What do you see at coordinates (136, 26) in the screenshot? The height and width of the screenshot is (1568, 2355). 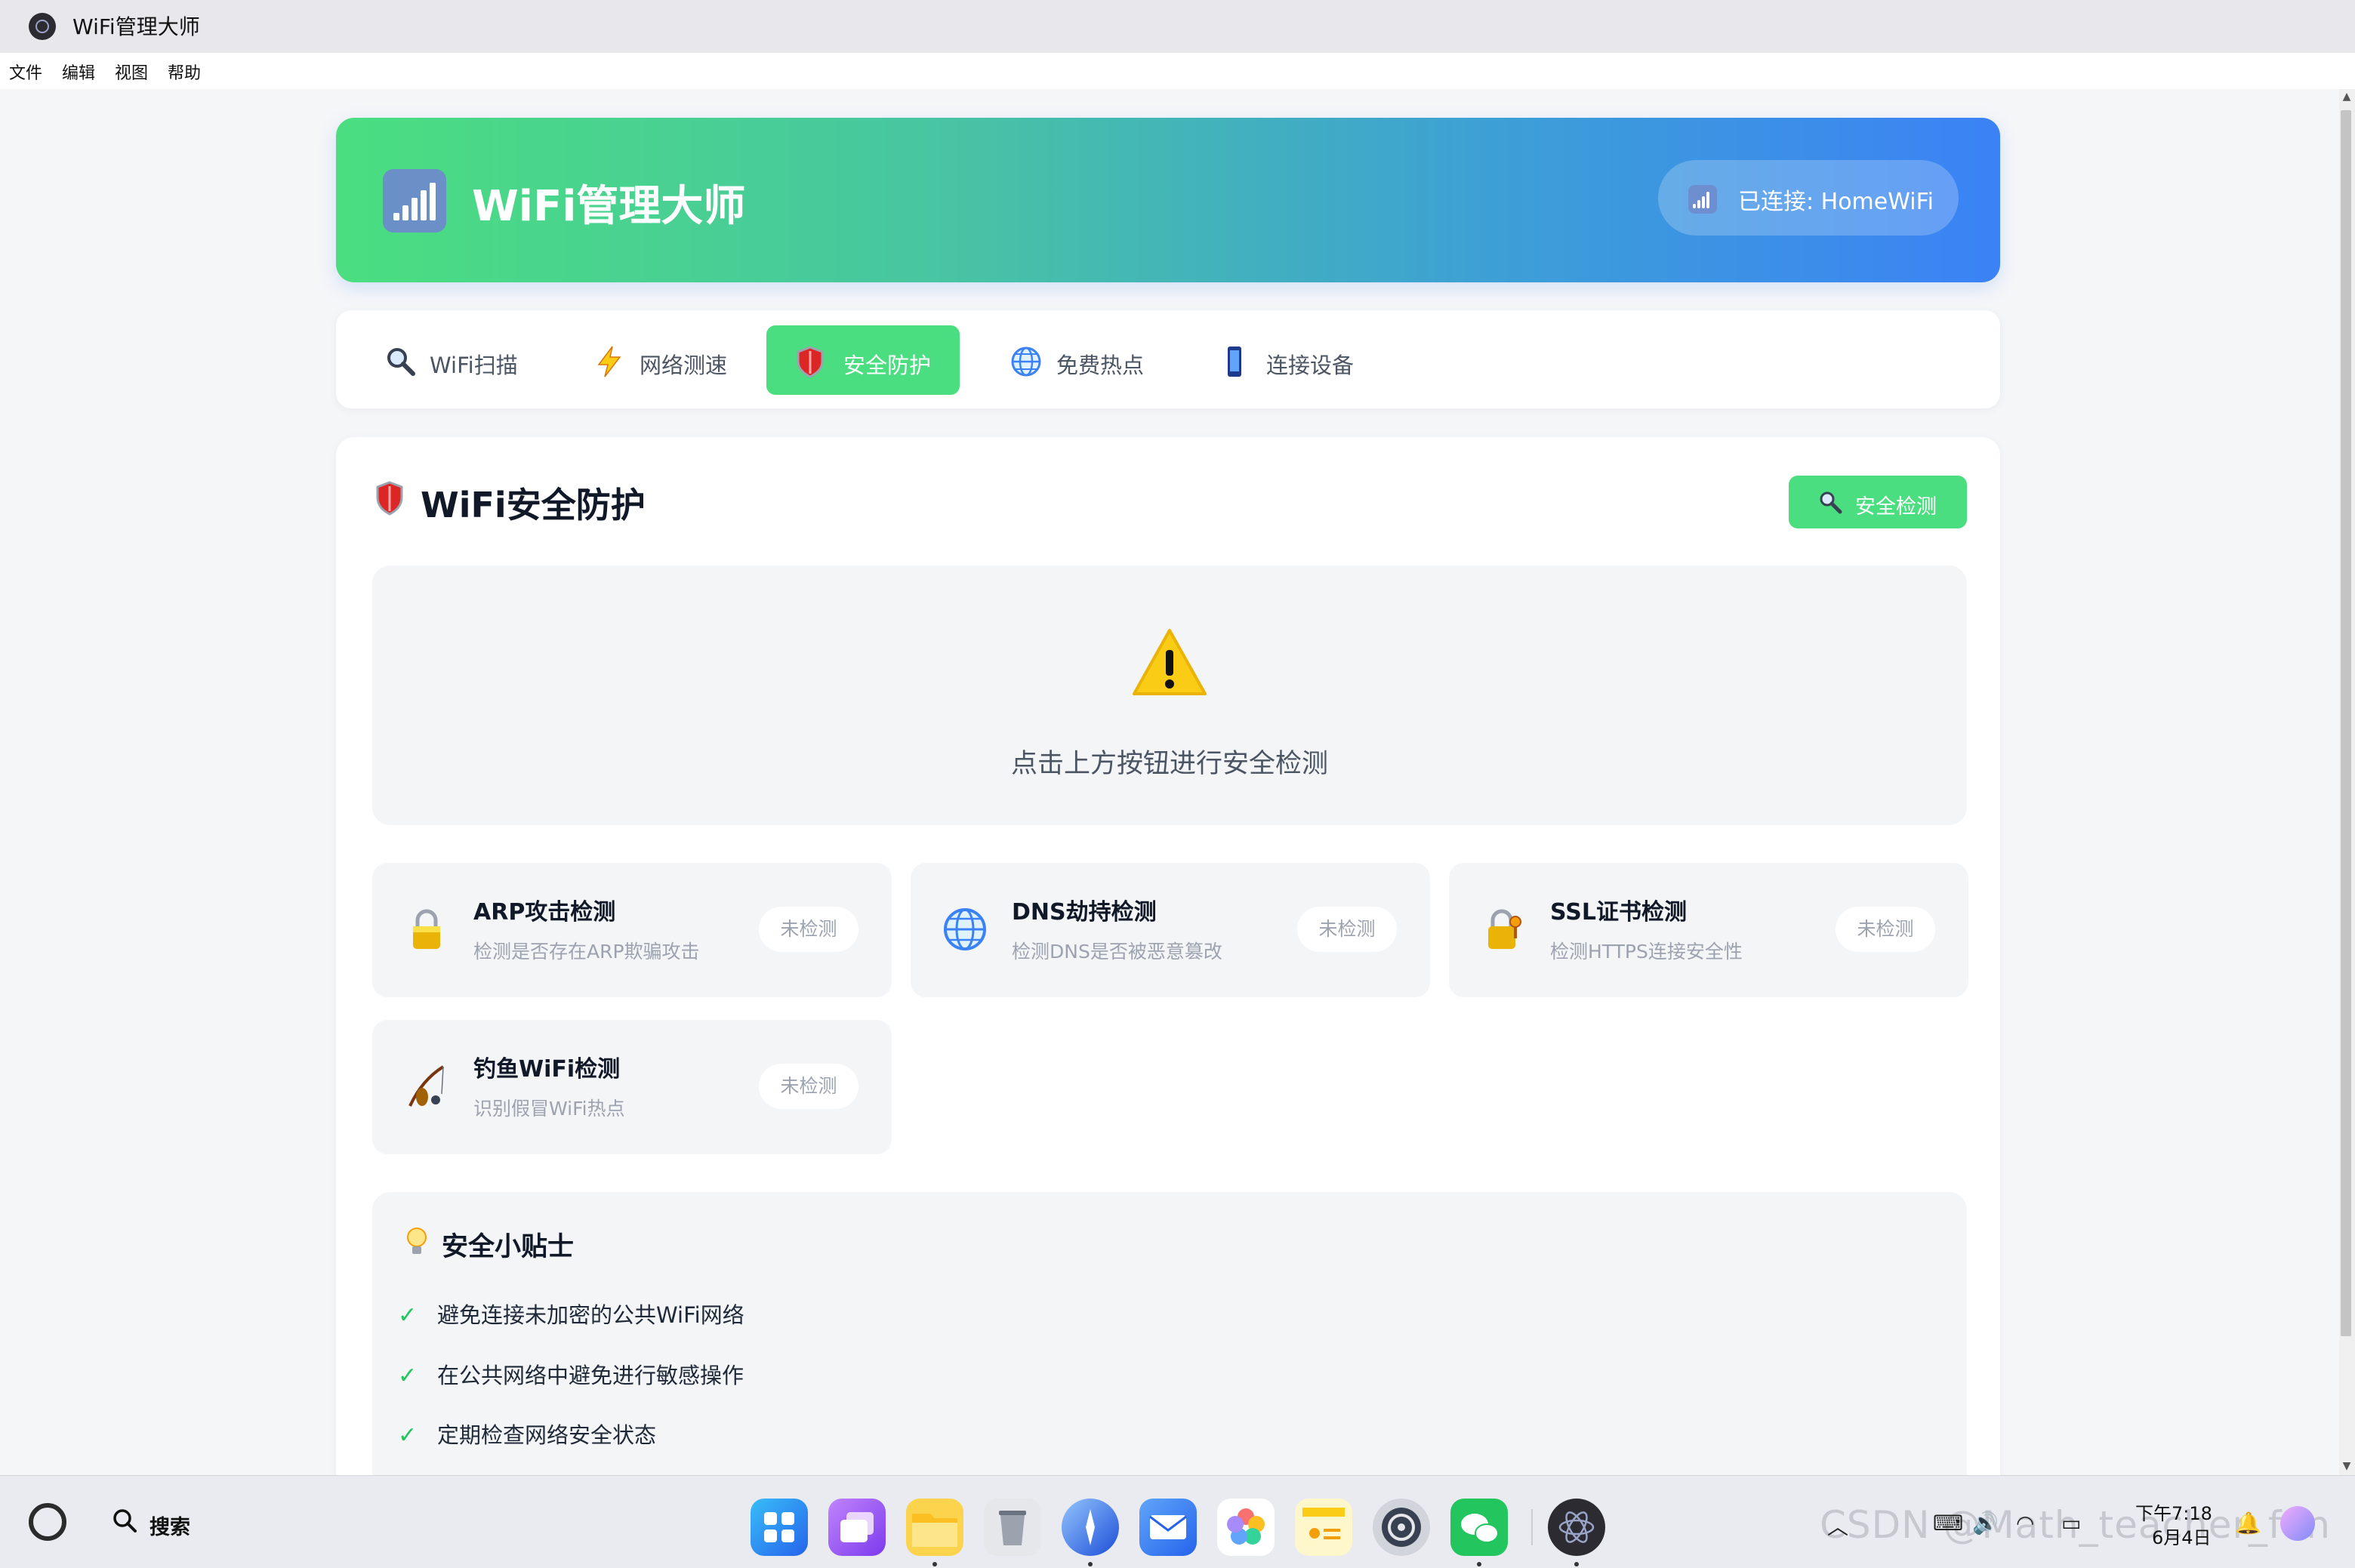 I see `window-title: WiFi管理大师` at bounding box center [136, 26].